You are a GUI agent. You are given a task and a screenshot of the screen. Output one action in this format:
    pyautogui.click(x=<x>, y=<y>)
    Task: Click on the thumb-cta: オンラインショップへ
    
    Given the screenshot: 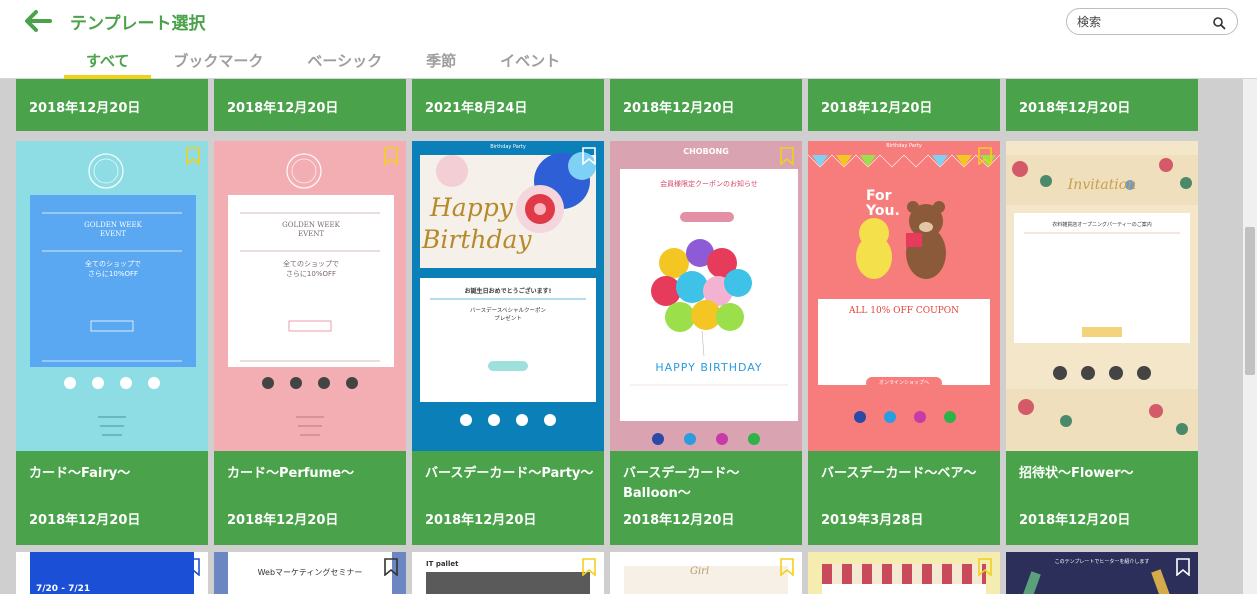 What is the action you would take?
    pyautogui.click(x=903, y=383)
    